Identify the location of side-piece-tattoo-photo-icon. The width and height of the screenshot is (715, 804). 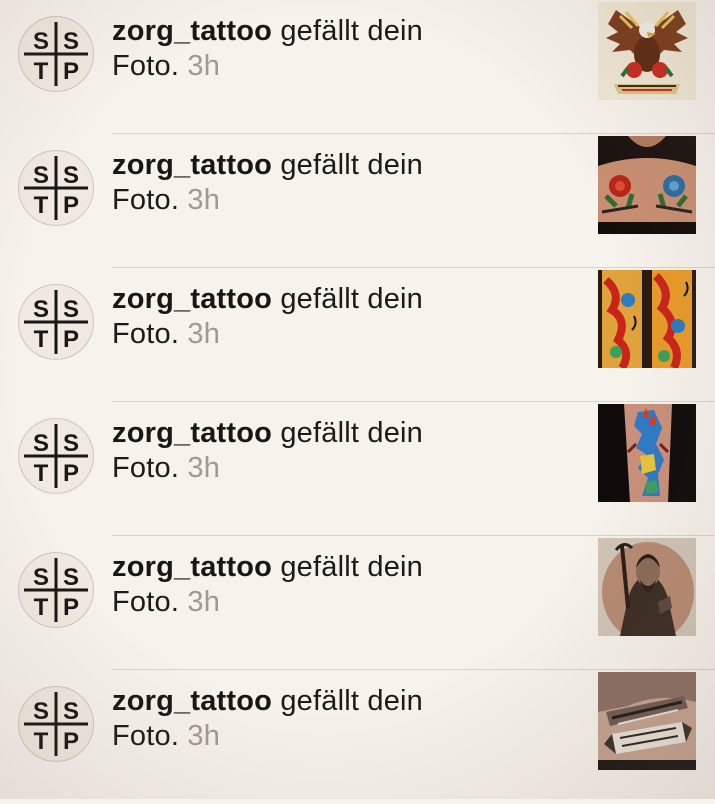
(647, 453).